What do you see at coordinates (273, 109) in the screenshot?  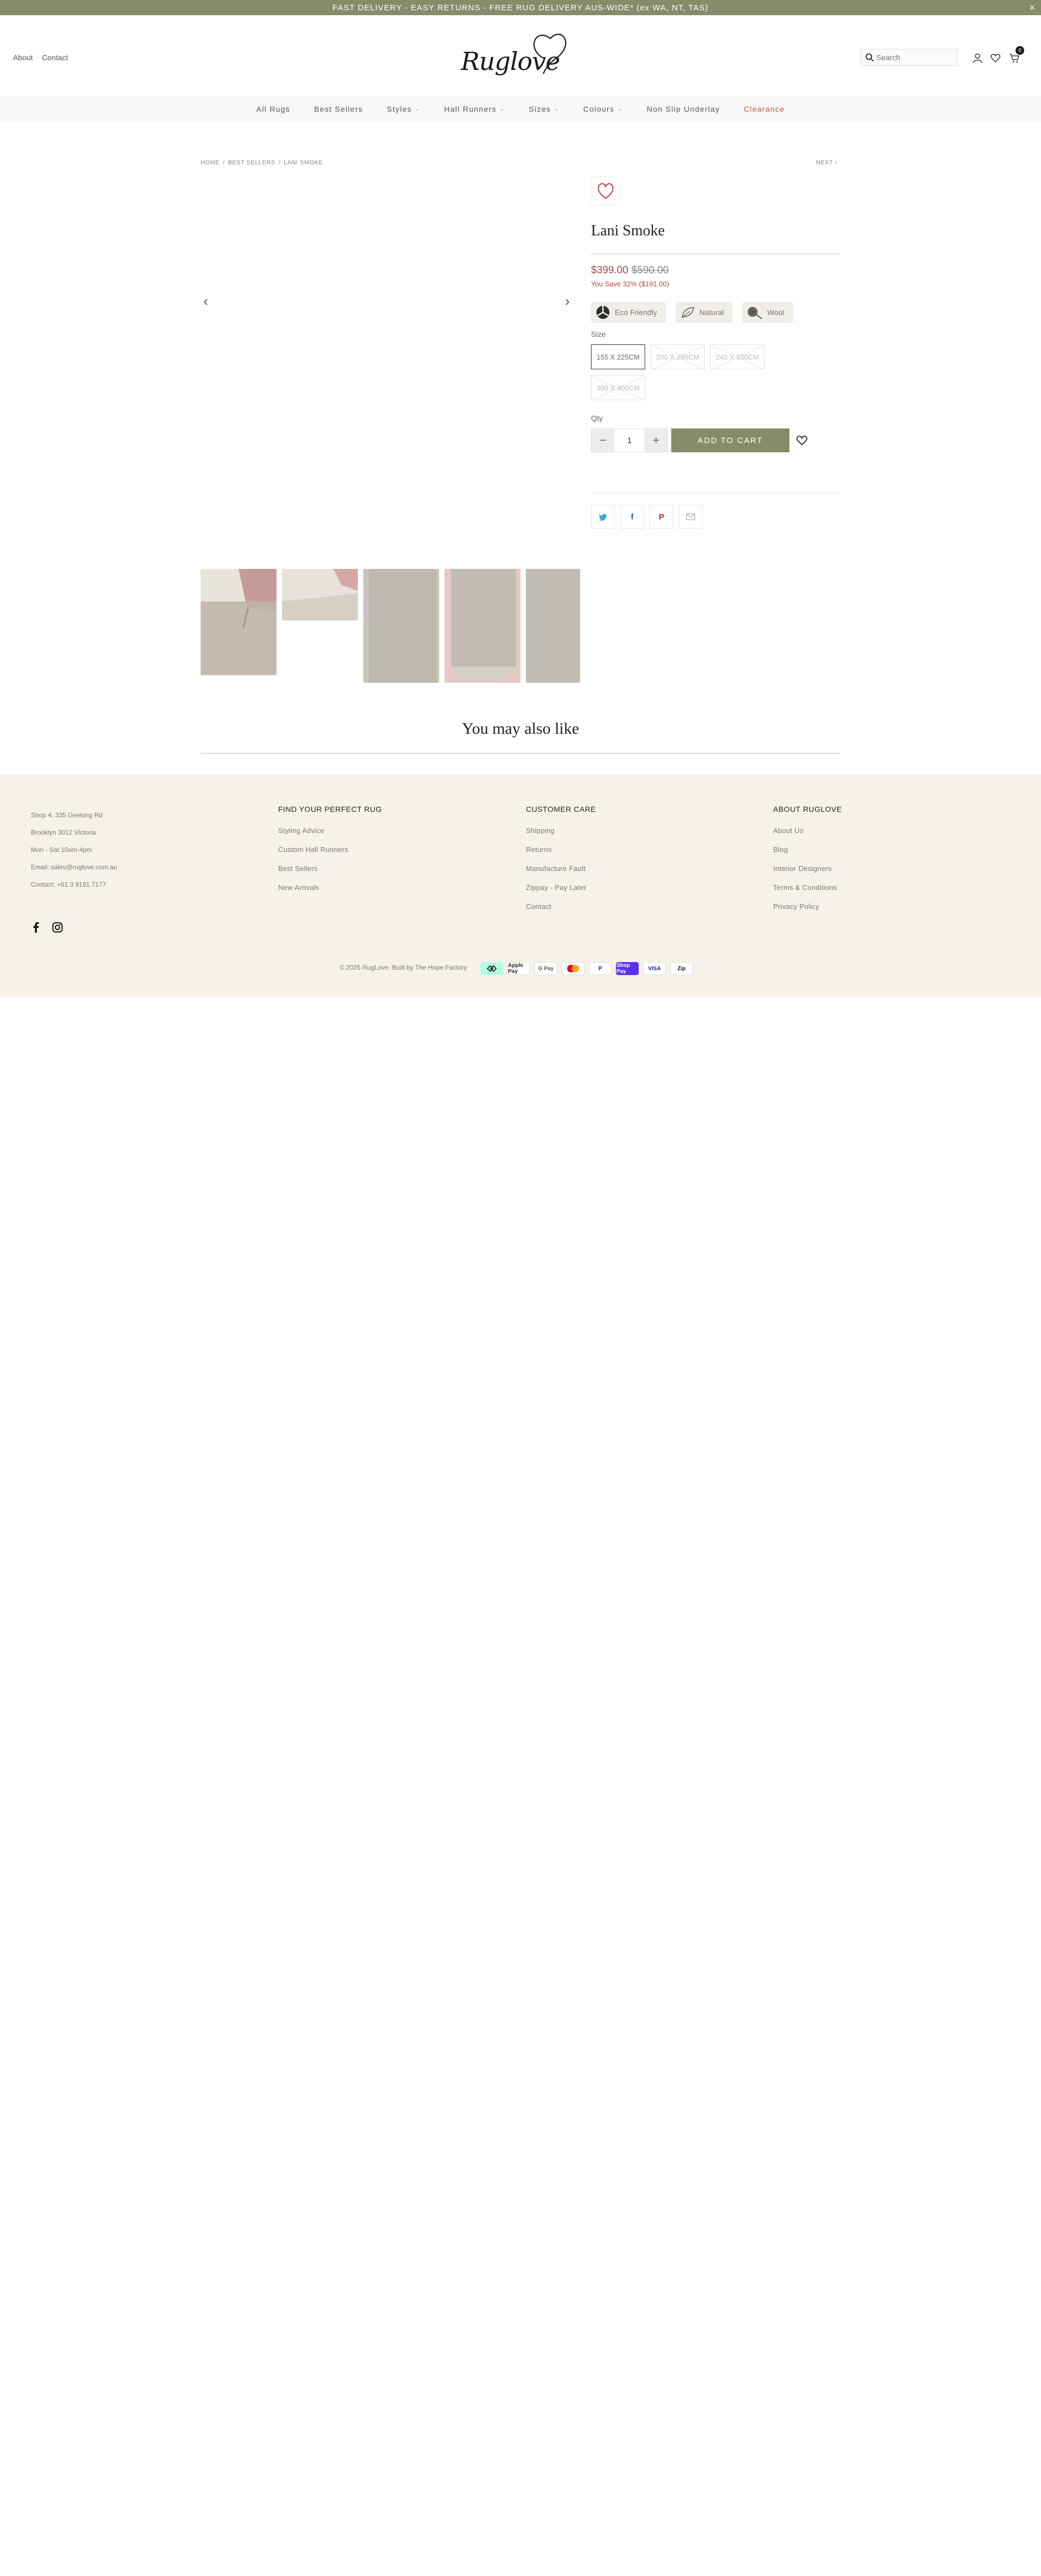 I see `nav-item-all-rugs: All Rugs` at bounding box center [273, 109].